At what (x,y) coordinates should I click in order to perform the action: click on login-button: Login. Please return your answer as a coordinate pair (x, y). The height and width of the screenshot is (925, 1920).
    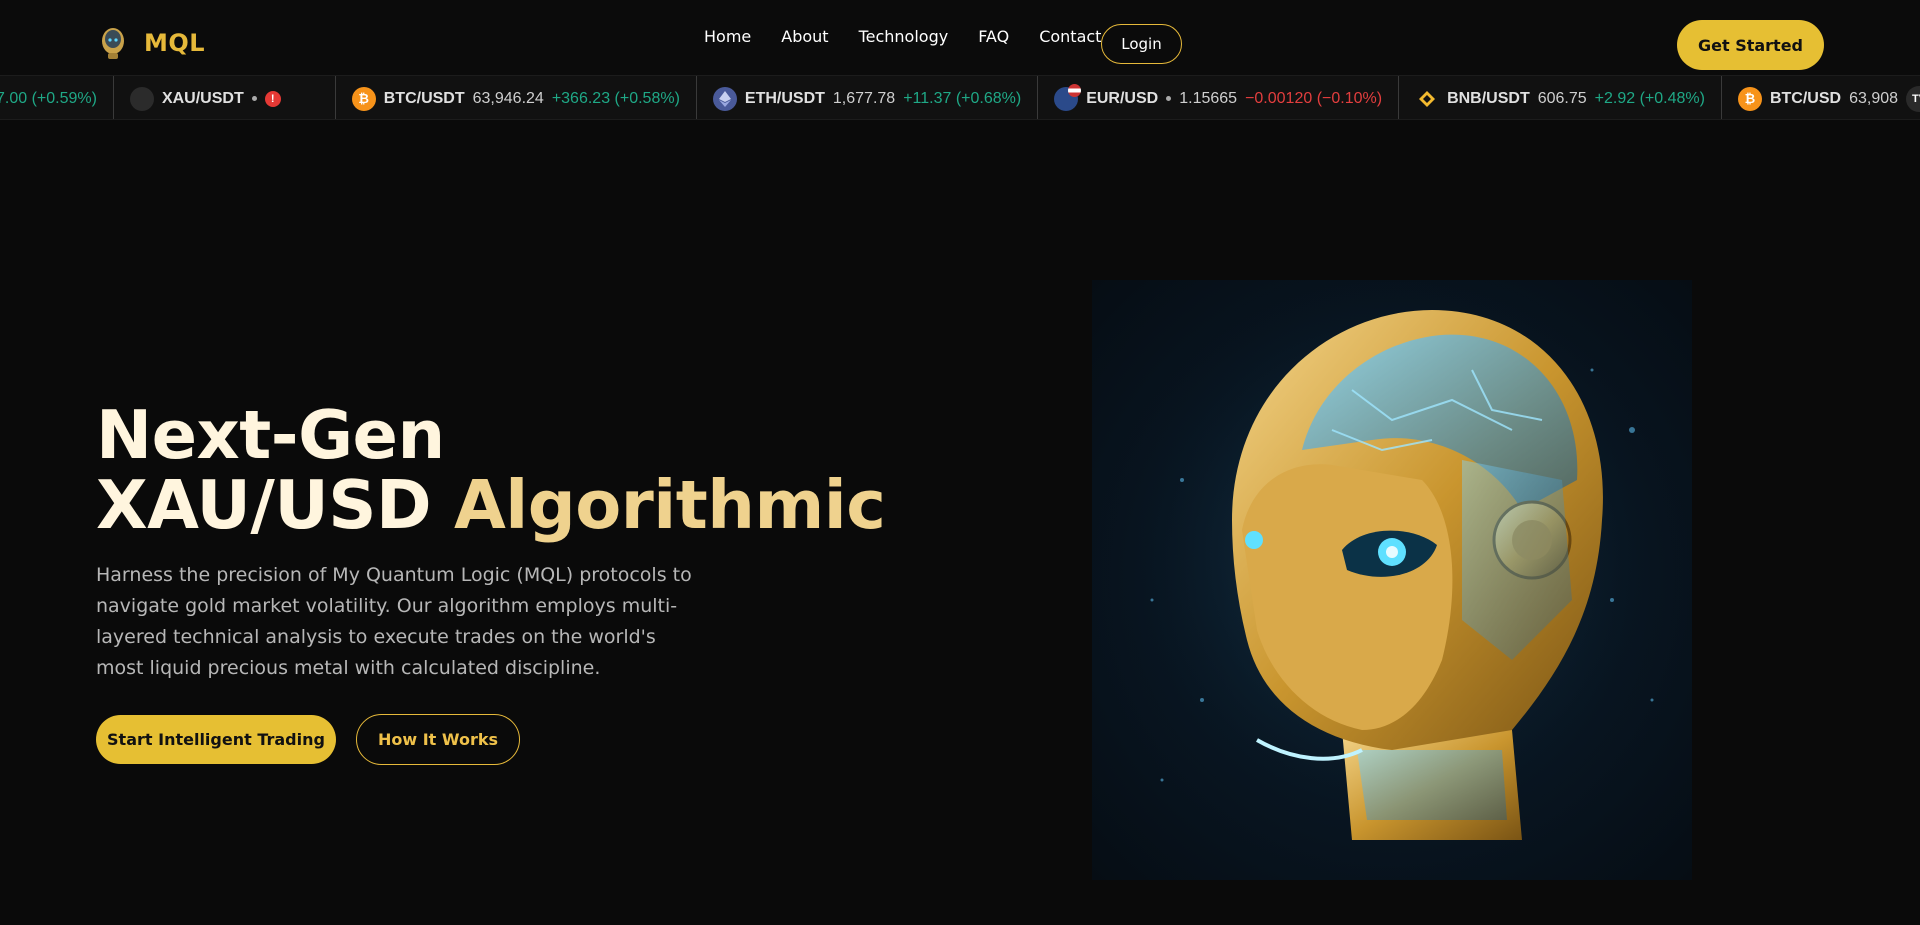
    Looking at the image, I should click on (1141, 44).